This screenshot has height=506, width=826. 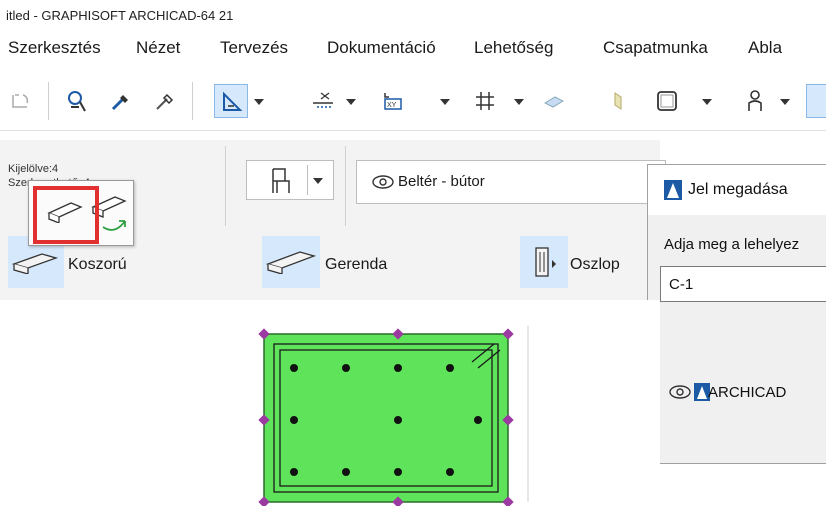 What do you see at coordinates (259, 101) in the screenshot?
I see `snap-guide-dropdown` at bounding box center [259, 101].